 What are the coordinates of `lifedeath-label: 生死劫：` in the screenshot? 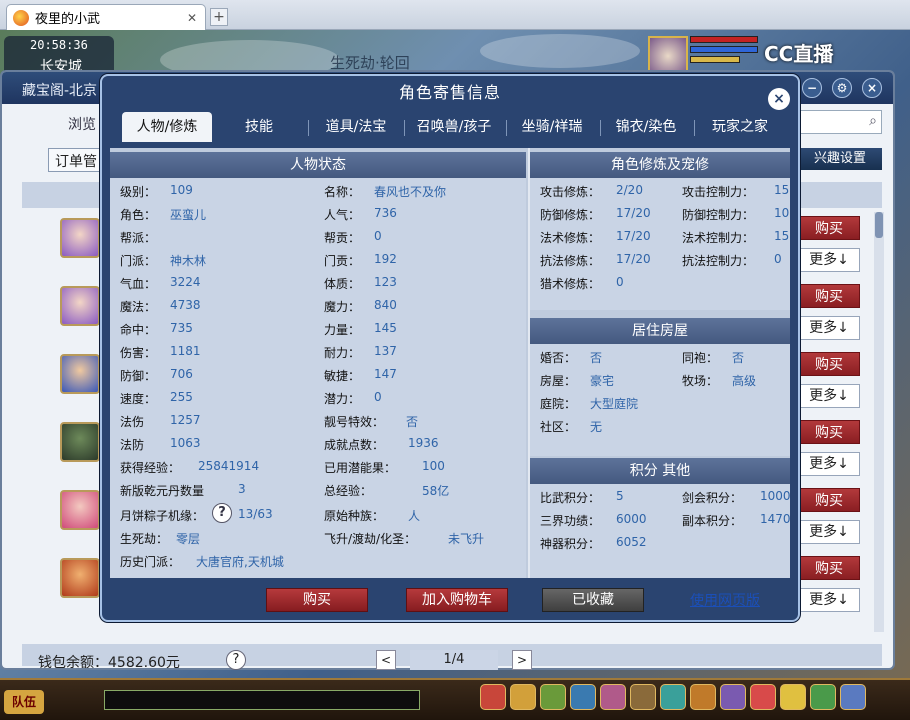 It's located at (144, 539).